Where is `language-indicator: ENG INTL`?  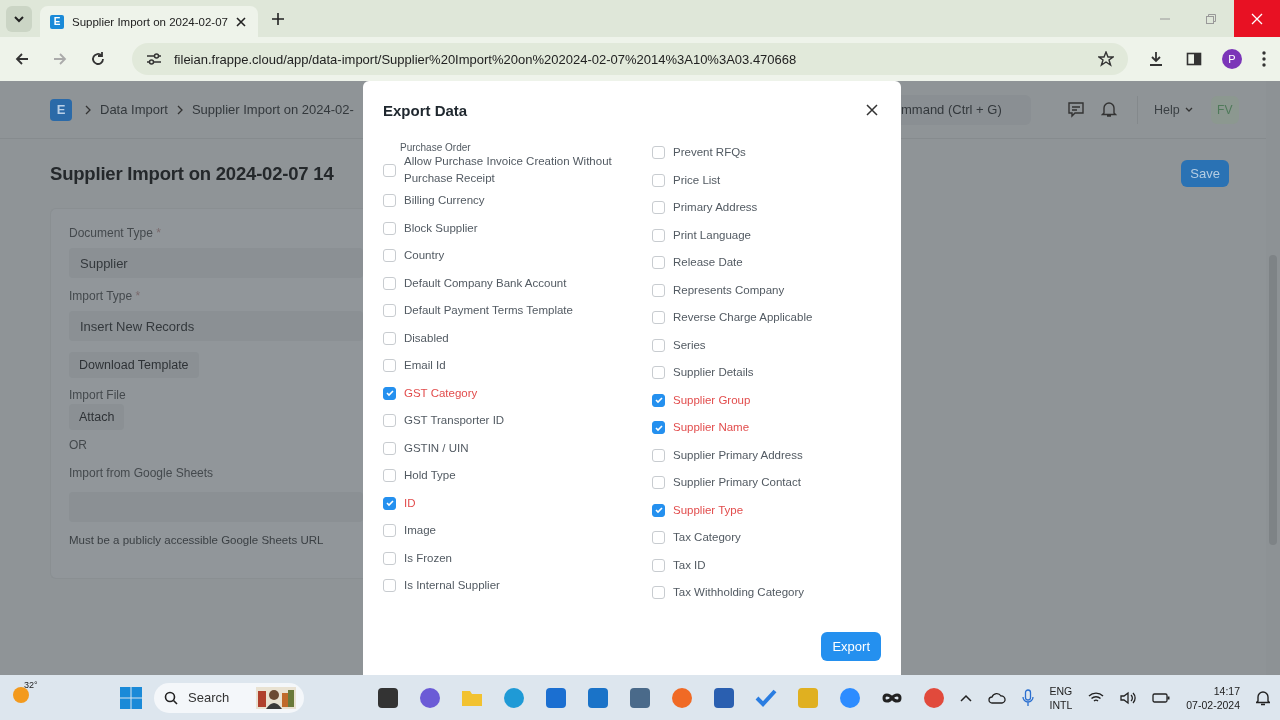
language-indicator: ENG INTL is located at coordinates (1061, 697).